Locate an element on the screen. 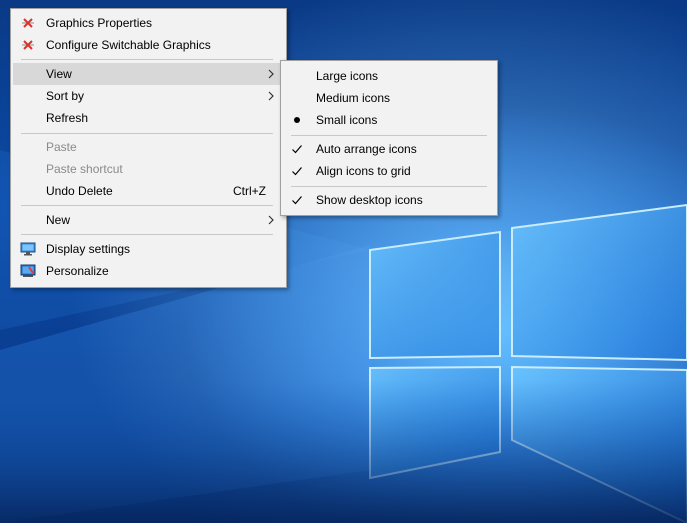 This screenshot has height=523, width=687. submenu-item-show-desktop-icons: Show desktop icons is located at coordinates (389, 200).